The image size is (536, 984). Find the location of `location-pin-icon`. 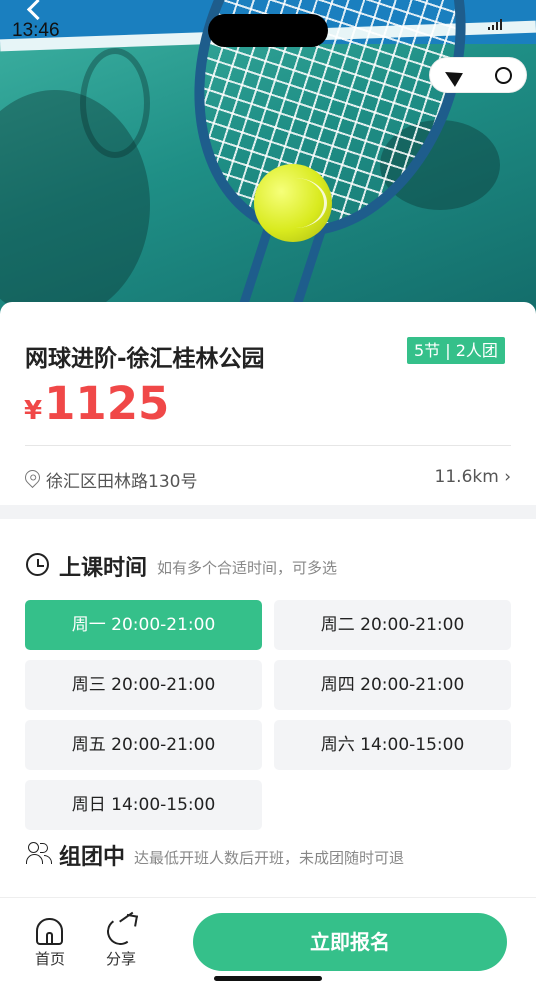

location-pin-icon is located at coordinates (32, 477).